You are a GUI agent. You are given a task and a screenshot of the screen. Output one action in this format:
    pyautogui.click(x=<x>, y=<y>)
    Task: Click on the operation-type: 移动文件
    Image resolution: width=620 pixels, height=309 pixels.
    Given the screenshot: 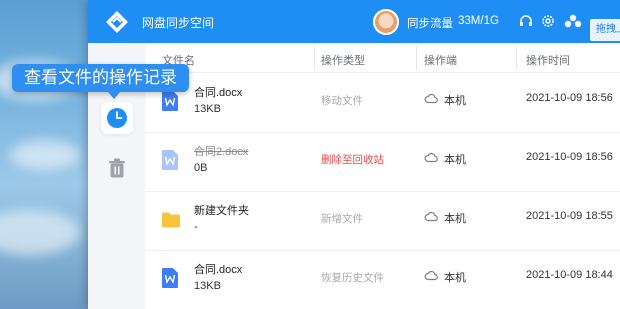 What is the action you would take?
    pyautogui.click(x=342, y=101)
    